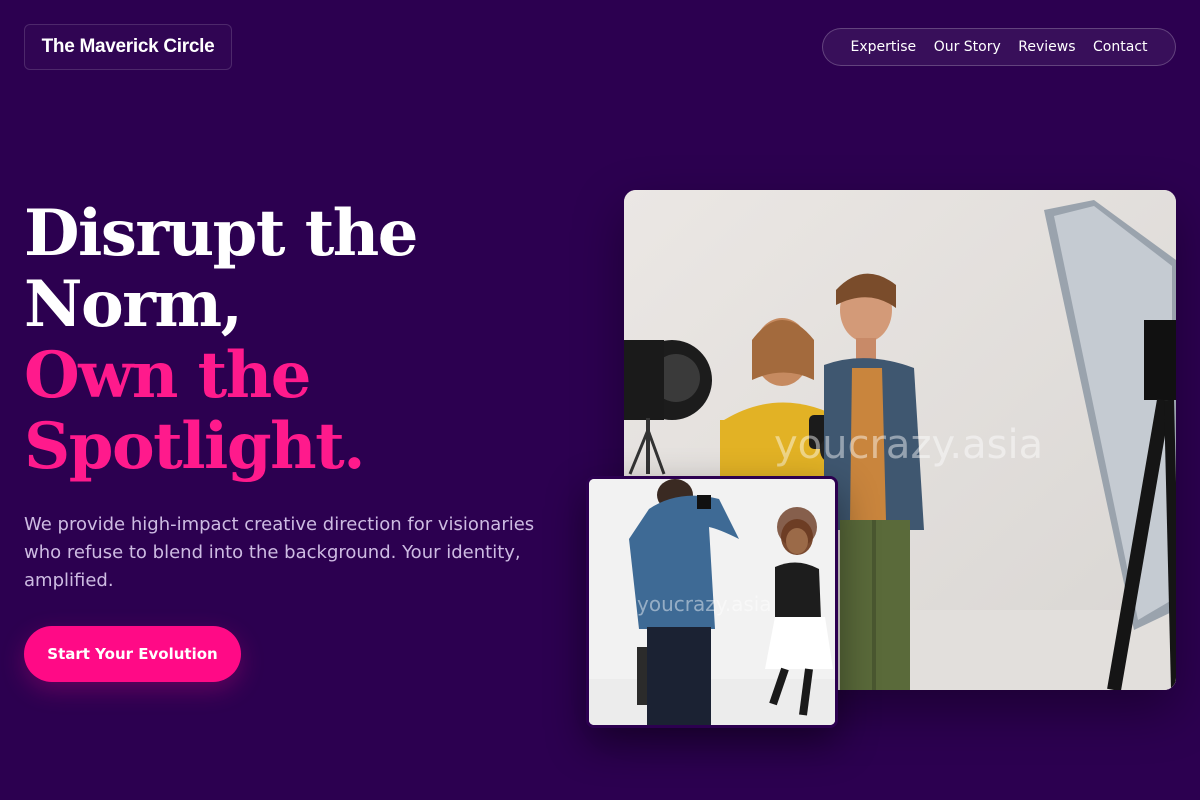 The image size is (1200, 800). Describe the element at coordinates (194, 446) in the screenshot. I see `hero-title-accent-line: Spotlight.` at that location.